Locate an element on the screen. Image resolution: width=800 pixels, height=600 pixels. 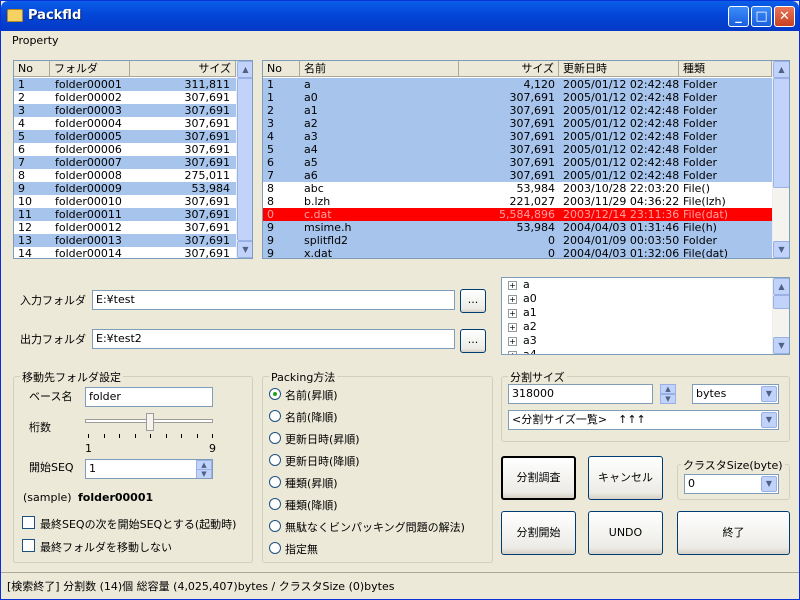
cancel-button: キャンセル is located at coordinates (625, 478).